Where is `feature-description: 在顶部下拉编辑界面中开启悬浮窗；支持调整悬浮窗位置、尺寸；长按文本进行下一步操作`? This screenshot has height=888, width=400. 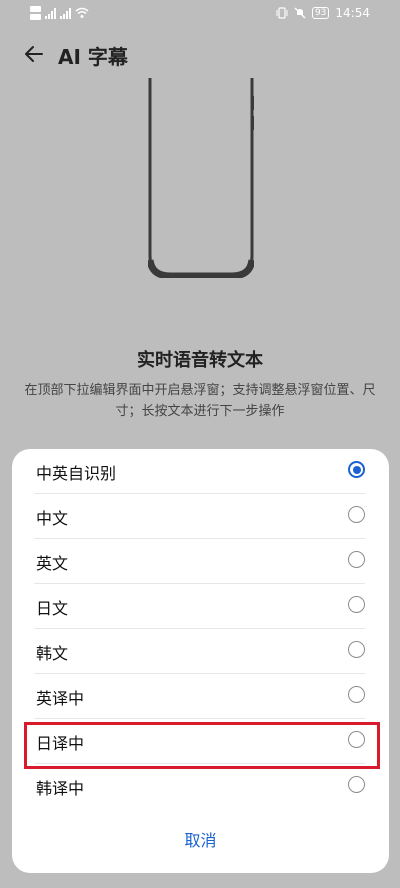
feature-description: 在顶部下拉编辑界面中开启悬浮窗；支持调整悬浮窗位置、尺寸；长按文本进行下一步操作 is located at coordinates (200, 401).